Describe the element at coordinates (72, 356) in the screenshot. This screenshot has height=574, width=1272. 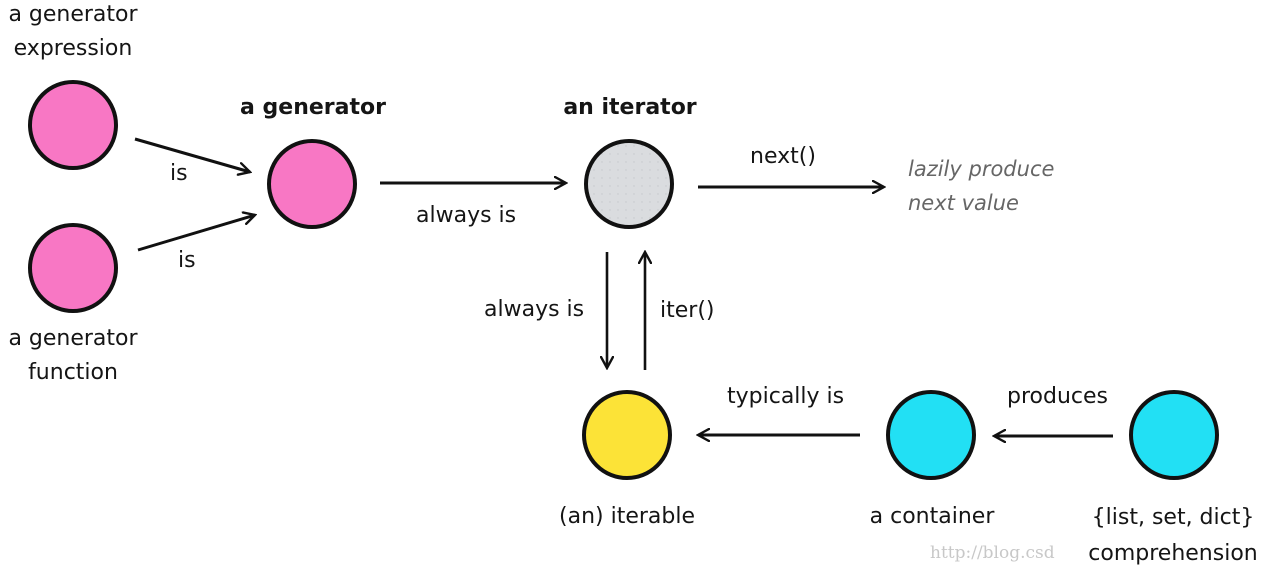
I see `label-gen-function: a generator function` at that location.